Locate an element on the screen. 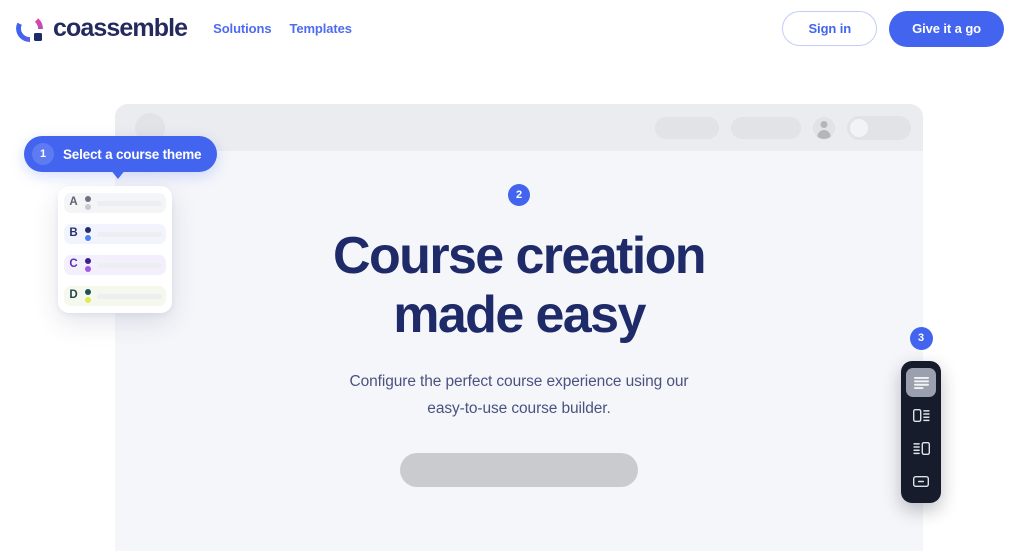  hero-subtitle-line-2: easy-to-use course builder. is located at coordinates (519, 408).